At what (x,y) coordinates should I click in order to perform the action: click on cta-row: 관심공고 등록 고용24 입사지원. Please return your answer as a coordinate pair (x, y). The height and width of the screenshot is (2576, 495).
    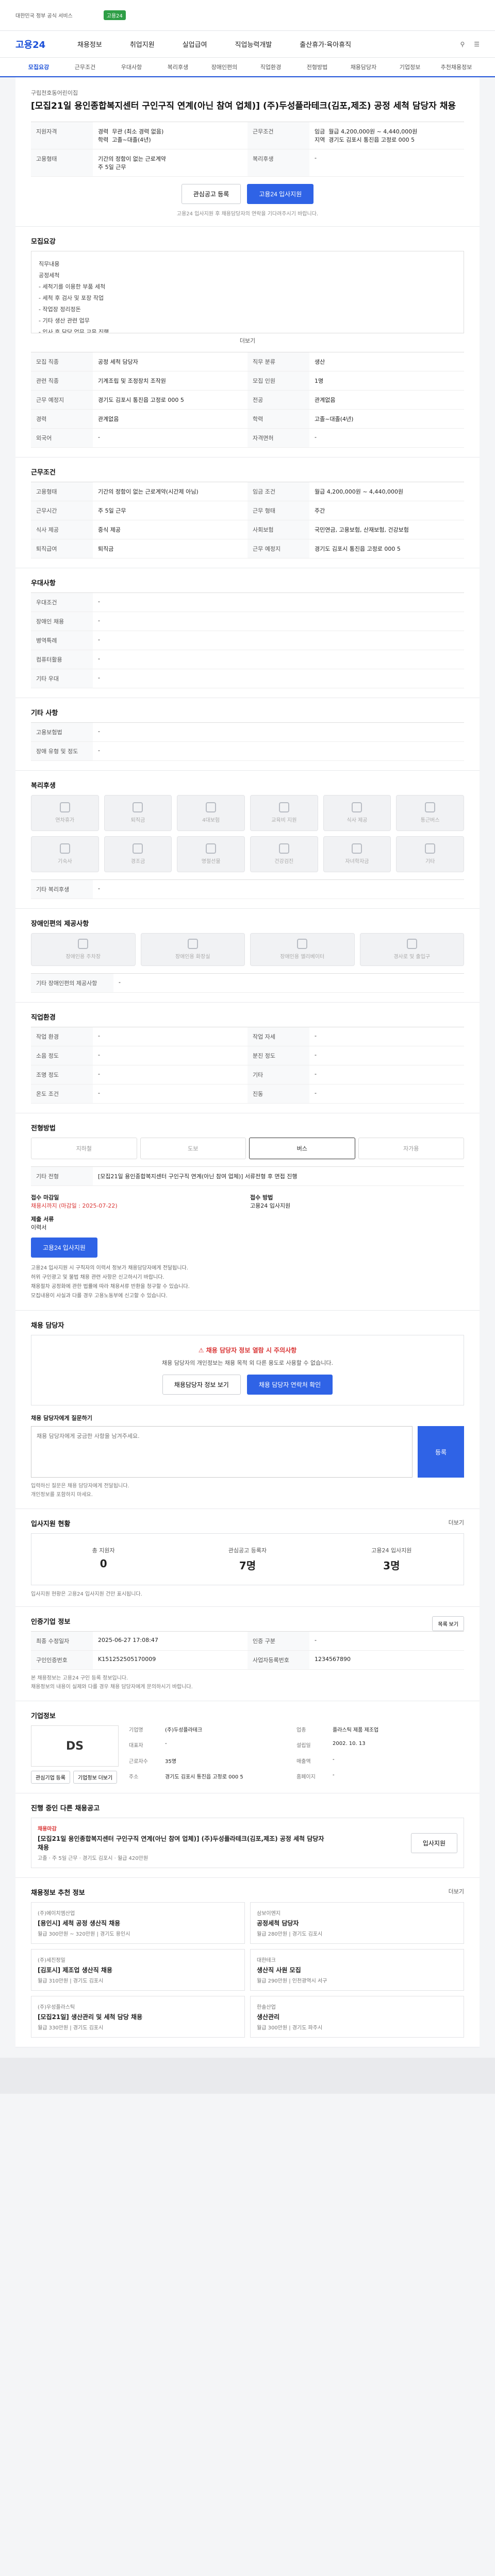
    Looking at the image, I should click on (247, 193).